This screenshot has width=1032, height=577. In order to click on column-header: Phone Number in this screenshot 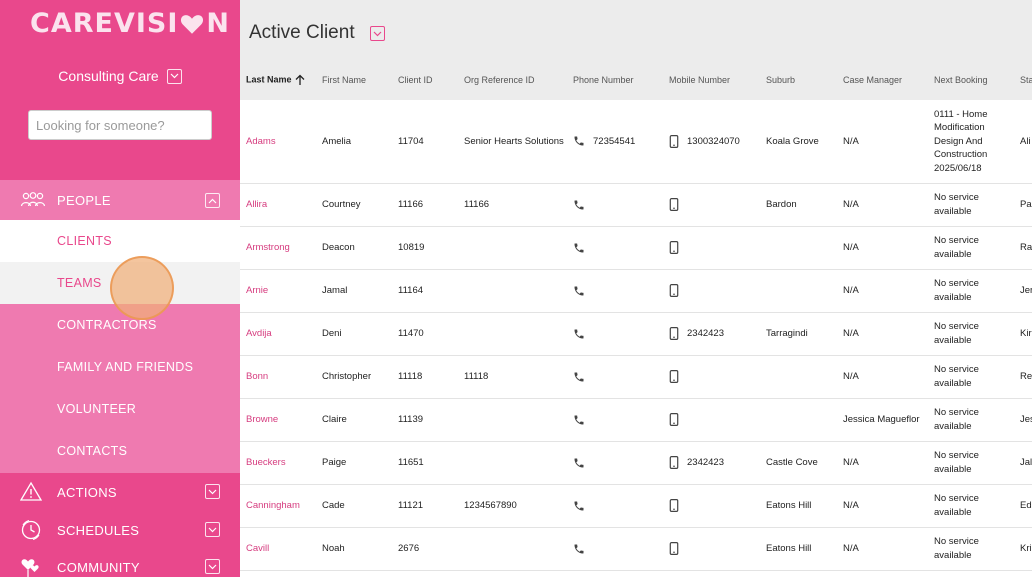, I will do `click(615, 80)`.